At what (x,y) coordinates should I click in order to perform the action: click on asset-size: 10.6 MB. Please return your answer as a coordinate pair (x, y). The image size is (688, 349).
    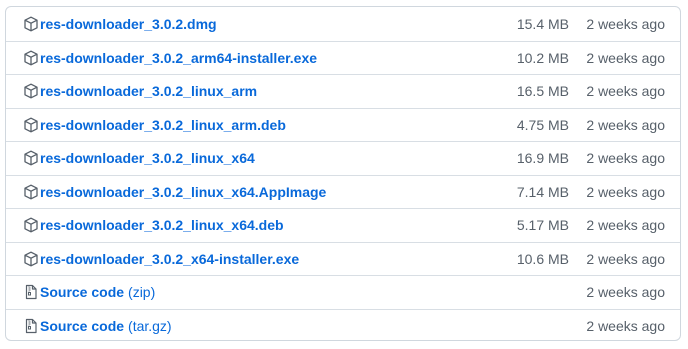
    Looking at the image, I should click on (542, 258).